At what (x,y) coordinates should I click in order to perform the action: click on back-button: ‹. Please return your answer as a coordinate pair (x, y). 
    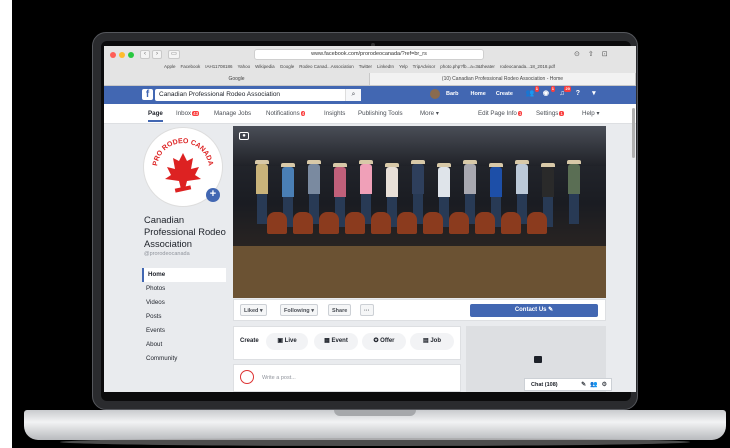
    Looking at the image, I should click on (145, 54).